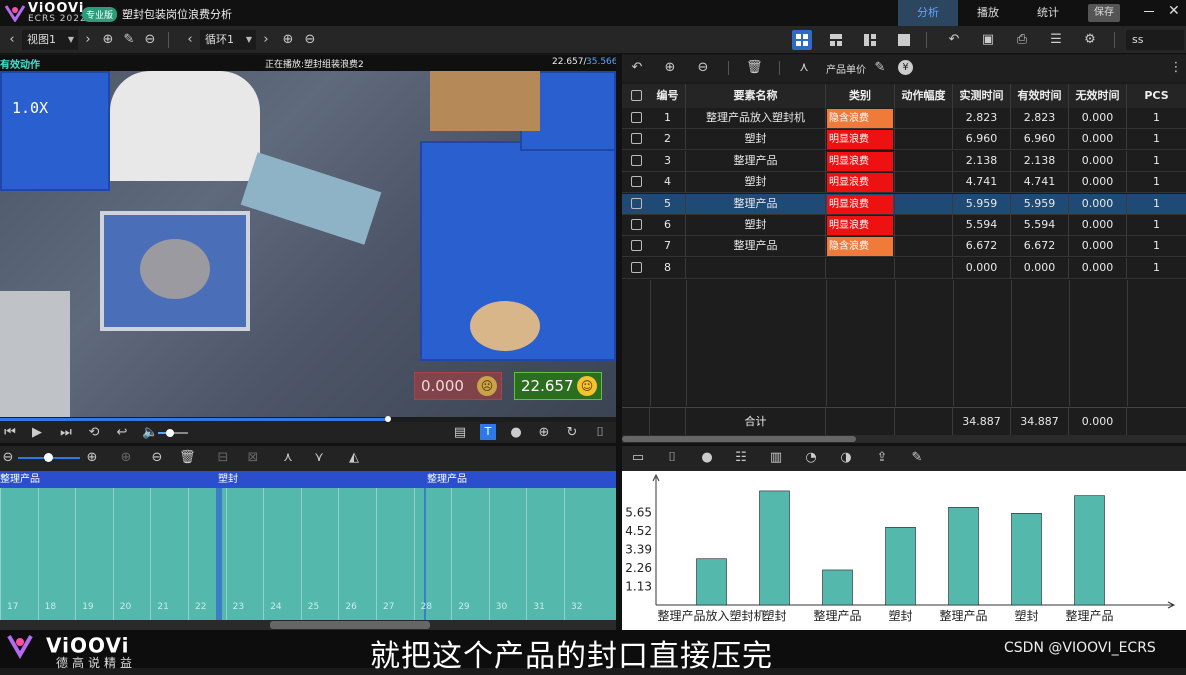 This screenshot has height=675, width=1186. I want to click on merge-icon: ⋎, so click(319, 458).